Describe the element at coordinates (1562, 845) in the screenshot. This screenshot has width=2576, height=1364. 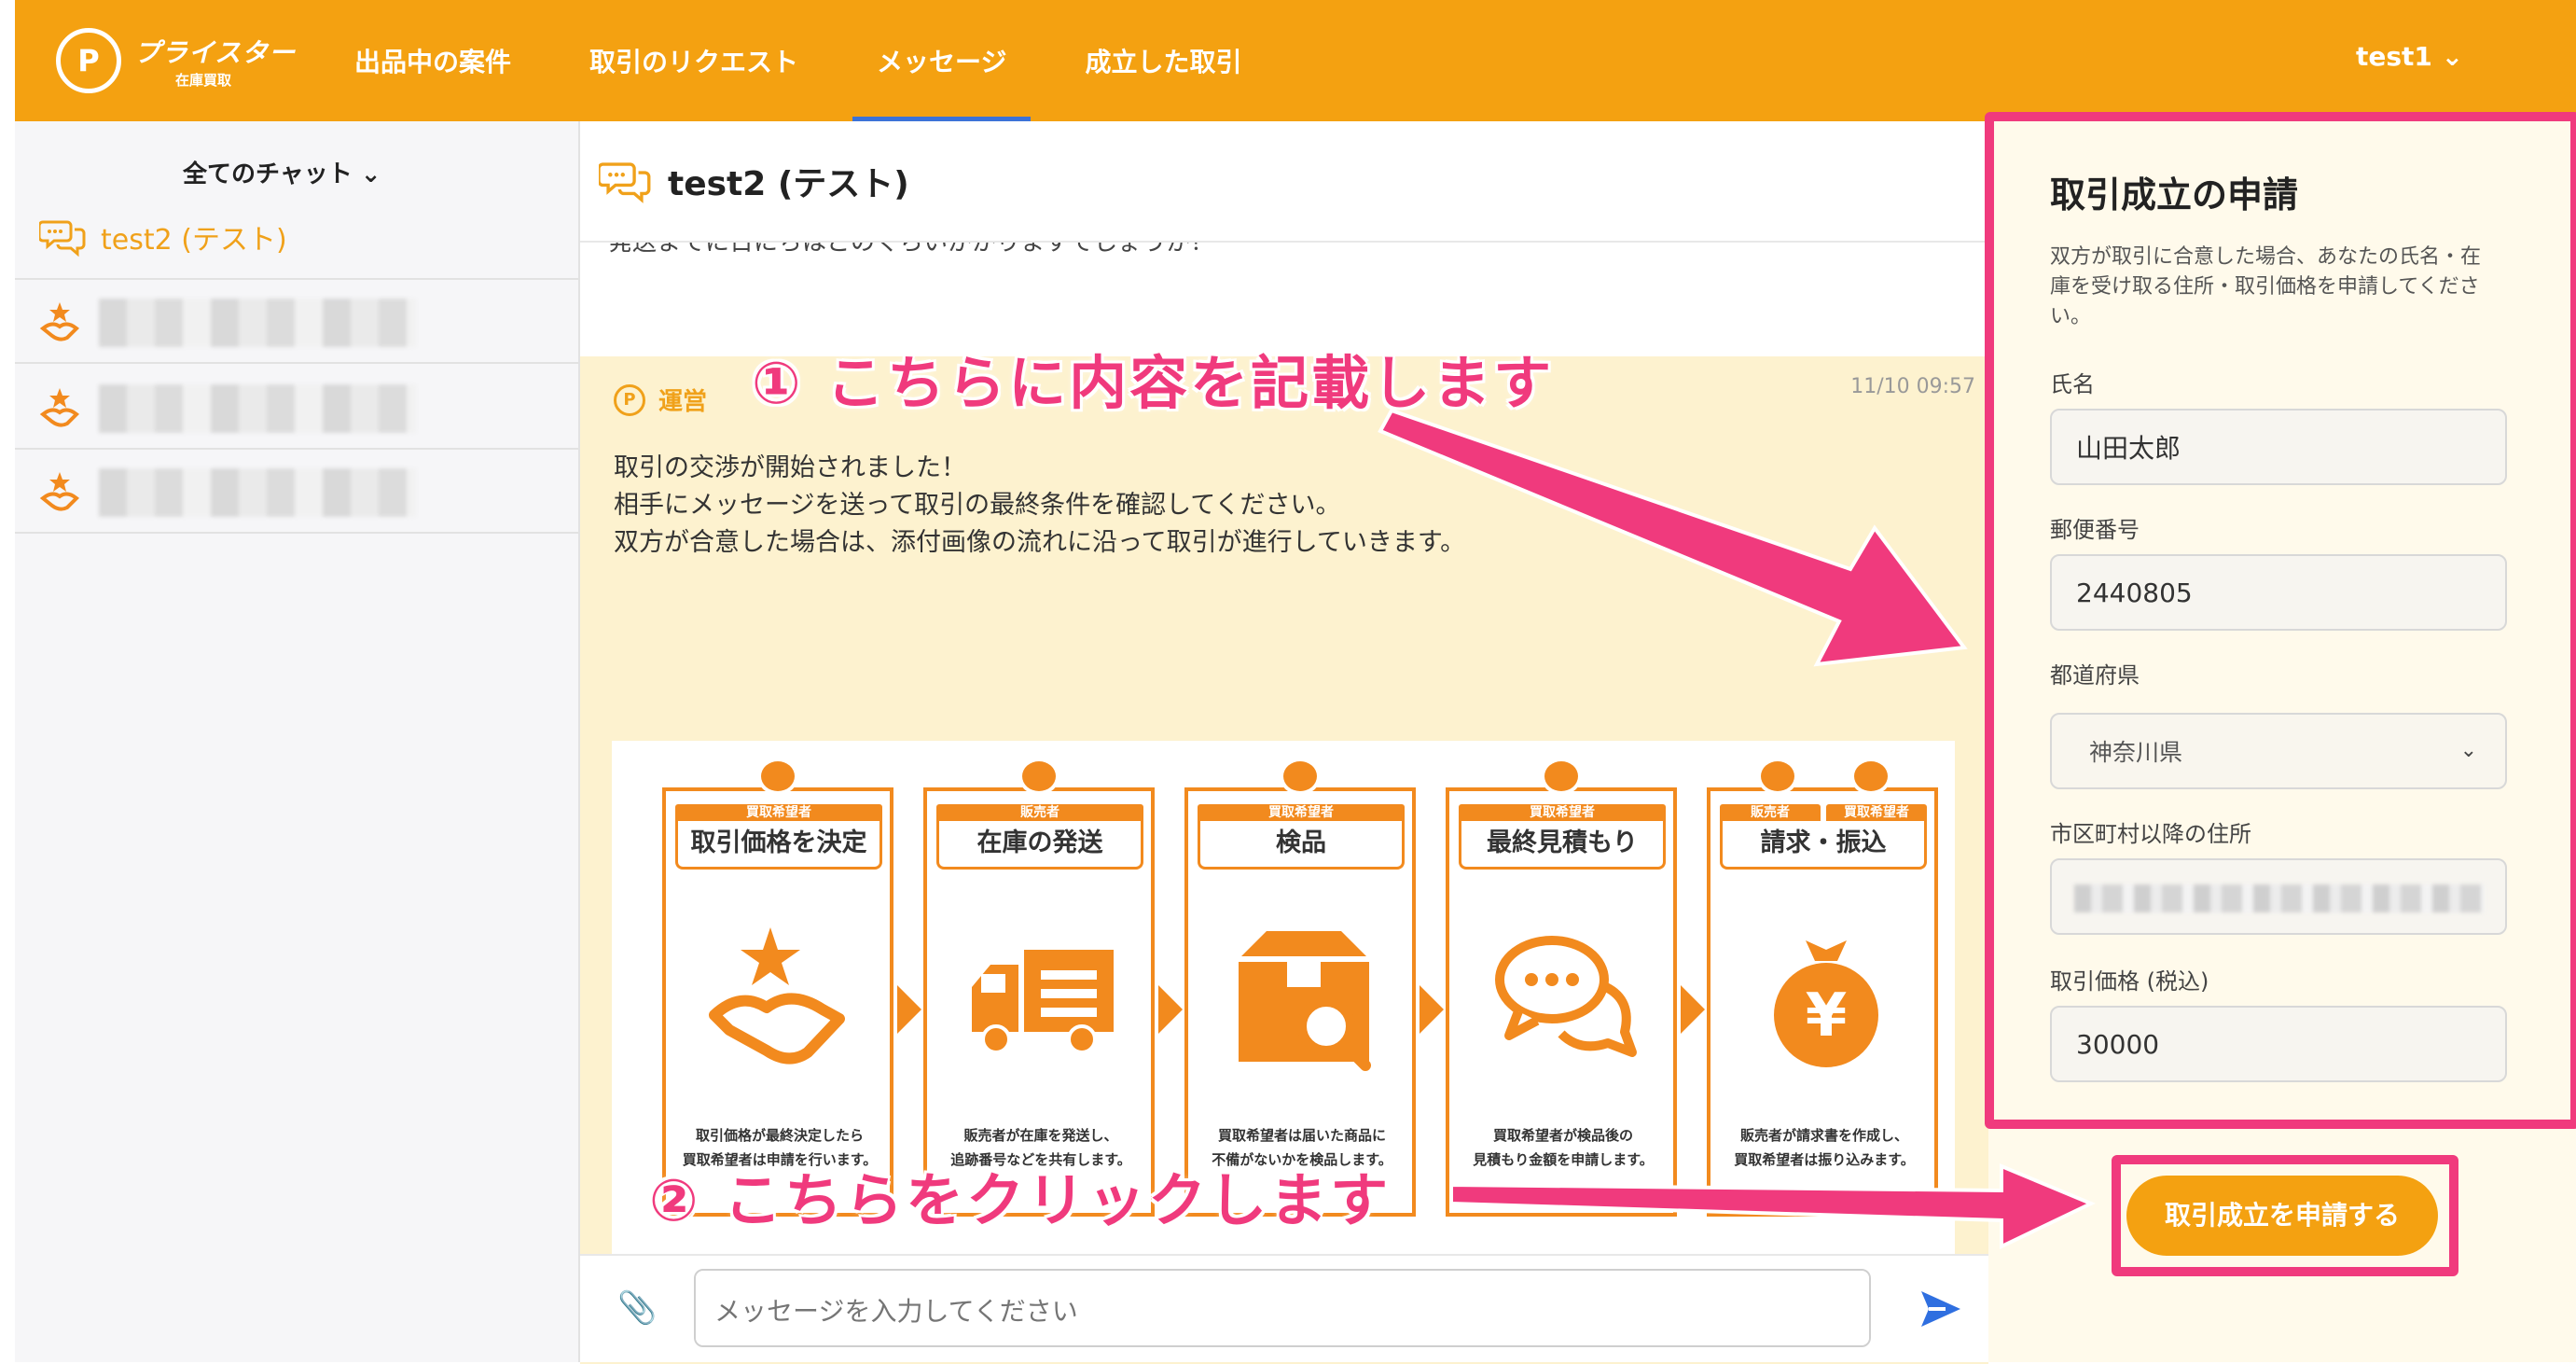
I see `flow-step-title: 最終見積もり` at that location.